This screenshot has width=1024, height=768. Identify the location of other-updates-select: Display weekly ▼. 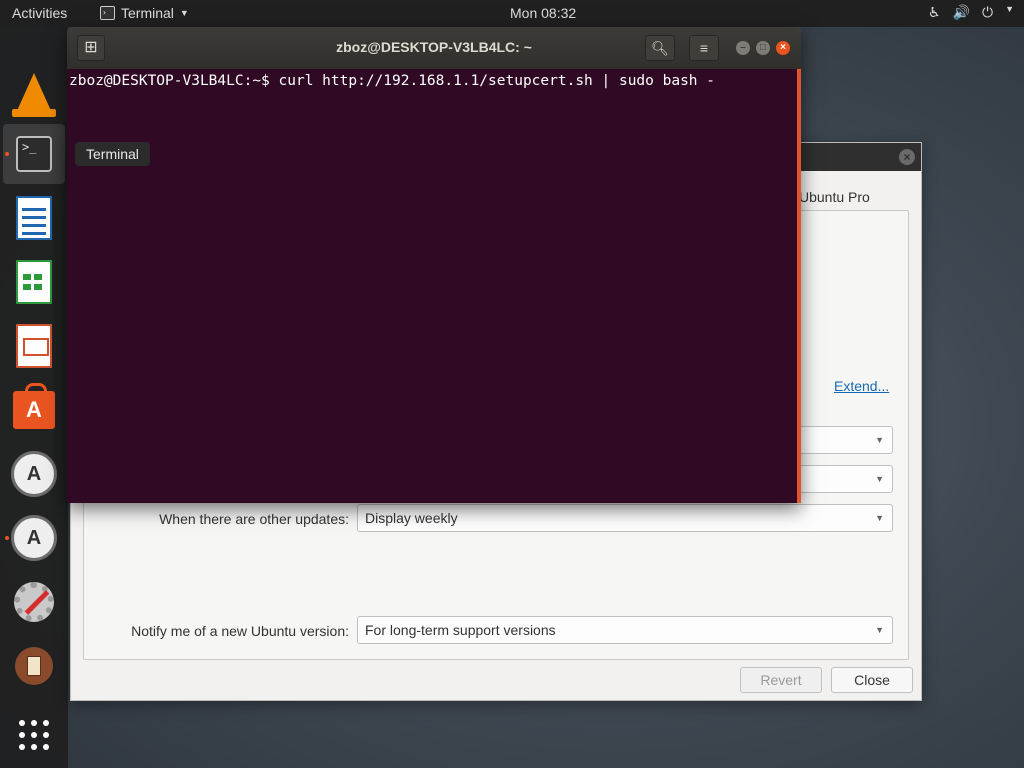
(625, 518).